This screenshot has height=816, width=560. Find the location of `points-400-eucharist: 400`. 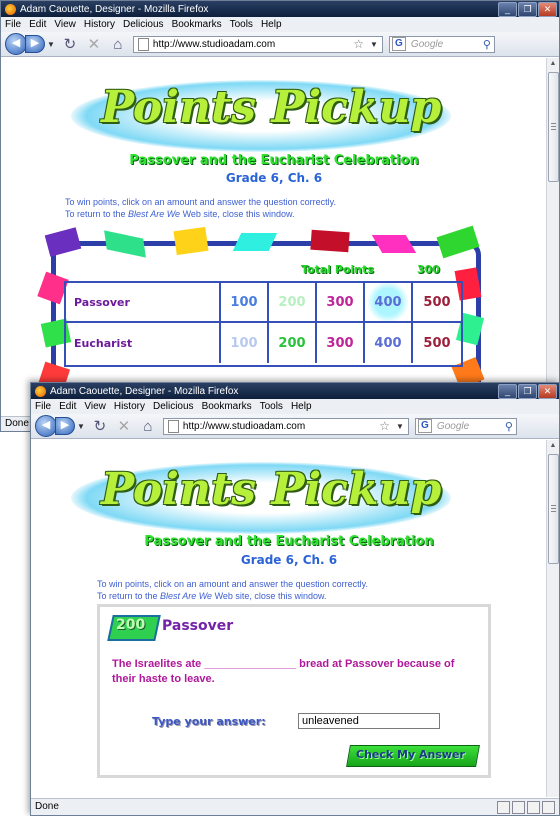

points-400-eucharist: 400 is located at coordinates (389, 343).